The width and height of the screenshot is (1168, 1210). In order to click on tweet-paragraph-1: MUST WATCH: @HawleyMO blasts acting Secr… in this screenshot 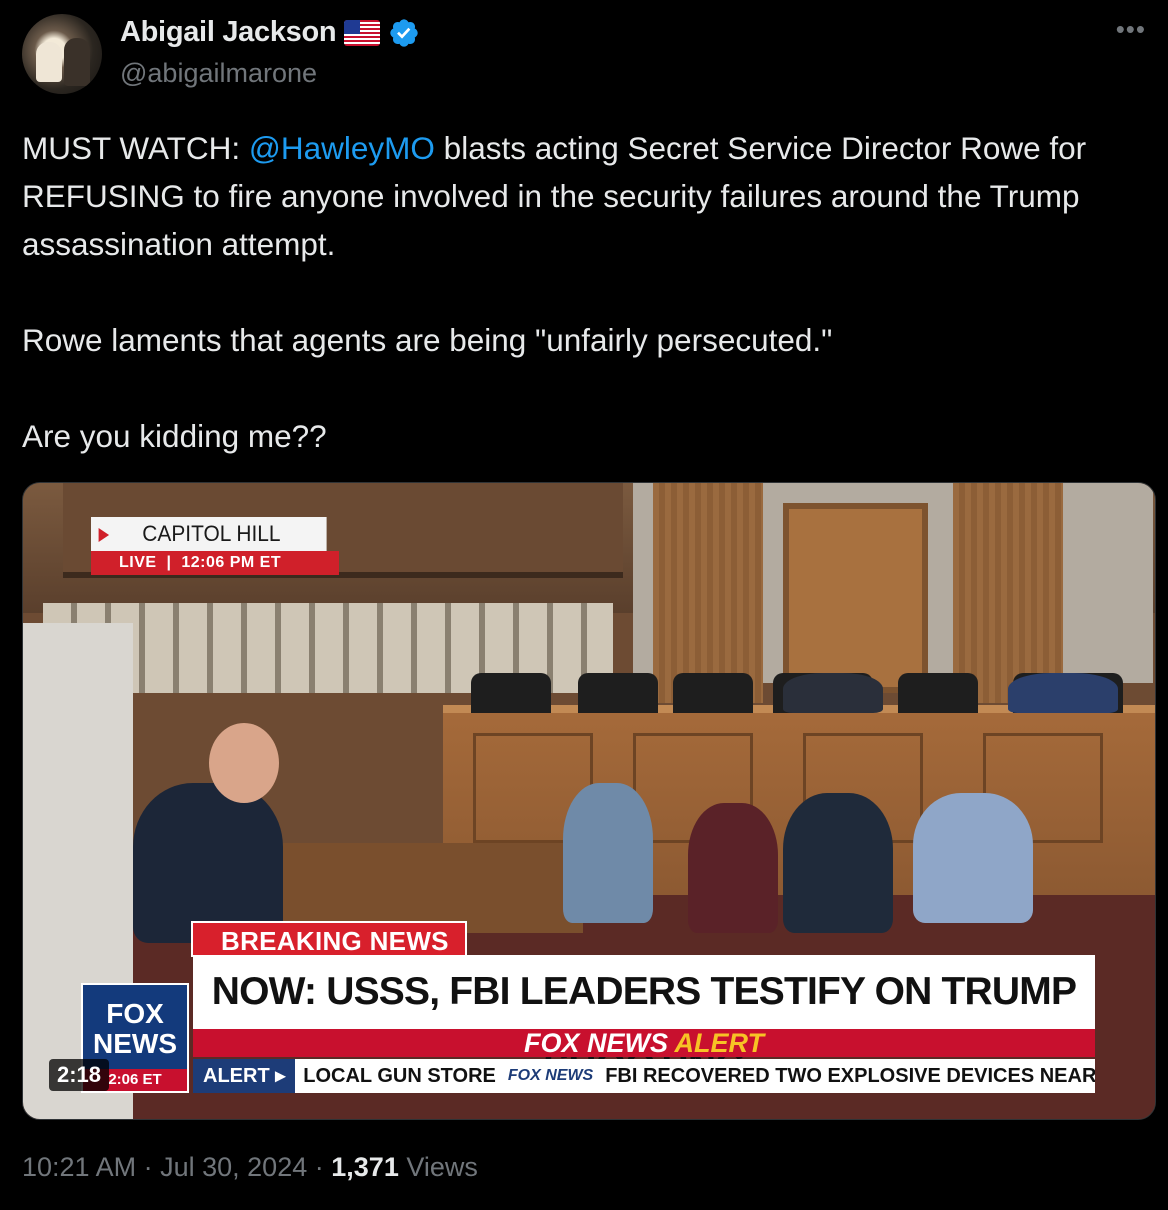, I will do `click(584, 196)`.